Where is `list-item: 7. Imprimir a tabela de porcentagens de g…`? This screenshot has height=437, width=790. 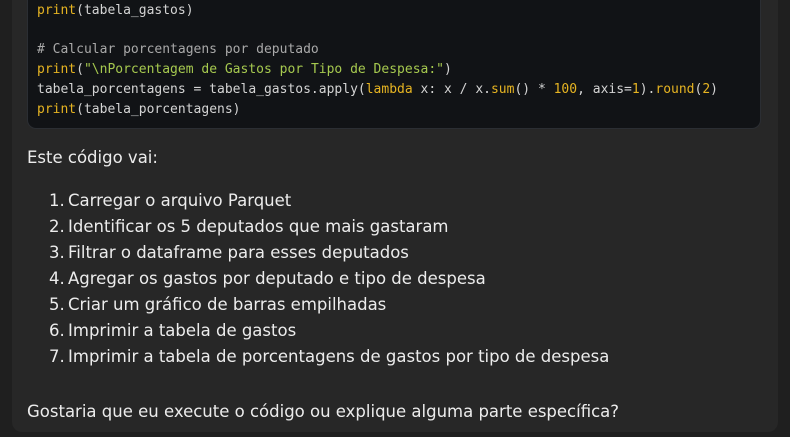 list-item: 7. Imprimir a tabela de porcentagens de g… is located at coordinates (329, 357).